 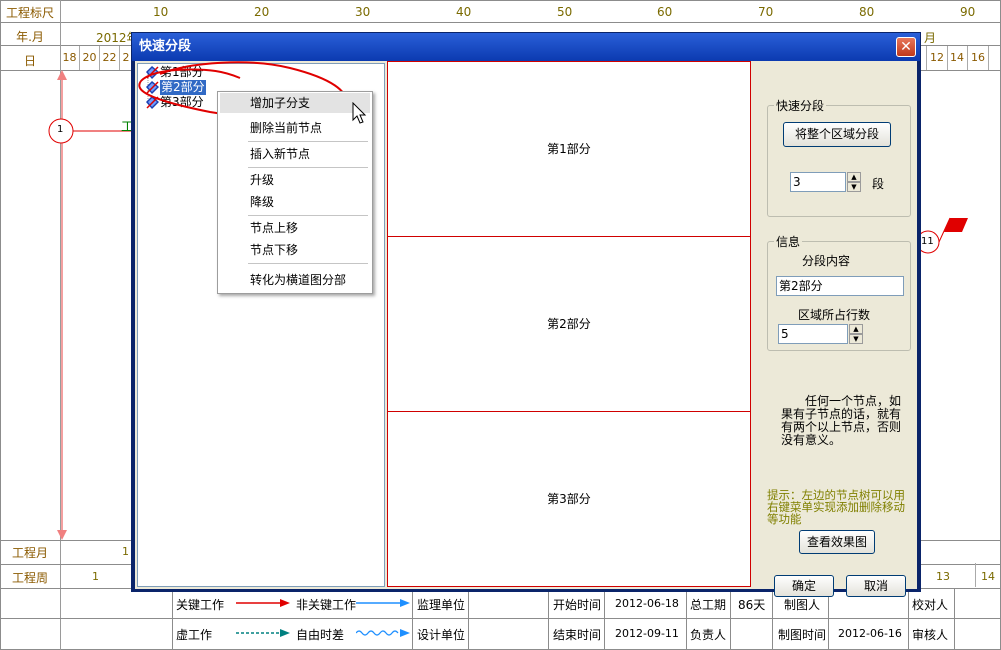 I want to click on ruler-tick: 90, so click(x=968, y=12).